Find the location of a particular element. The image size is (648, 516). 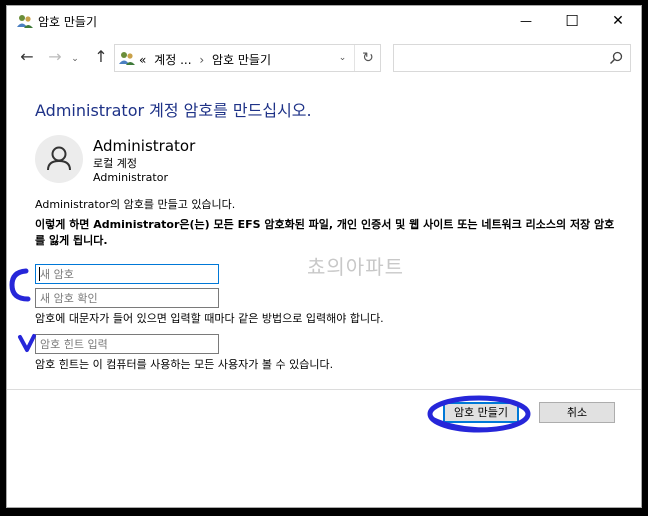

annotation-circle-mark is located at coordinates (479, 414).